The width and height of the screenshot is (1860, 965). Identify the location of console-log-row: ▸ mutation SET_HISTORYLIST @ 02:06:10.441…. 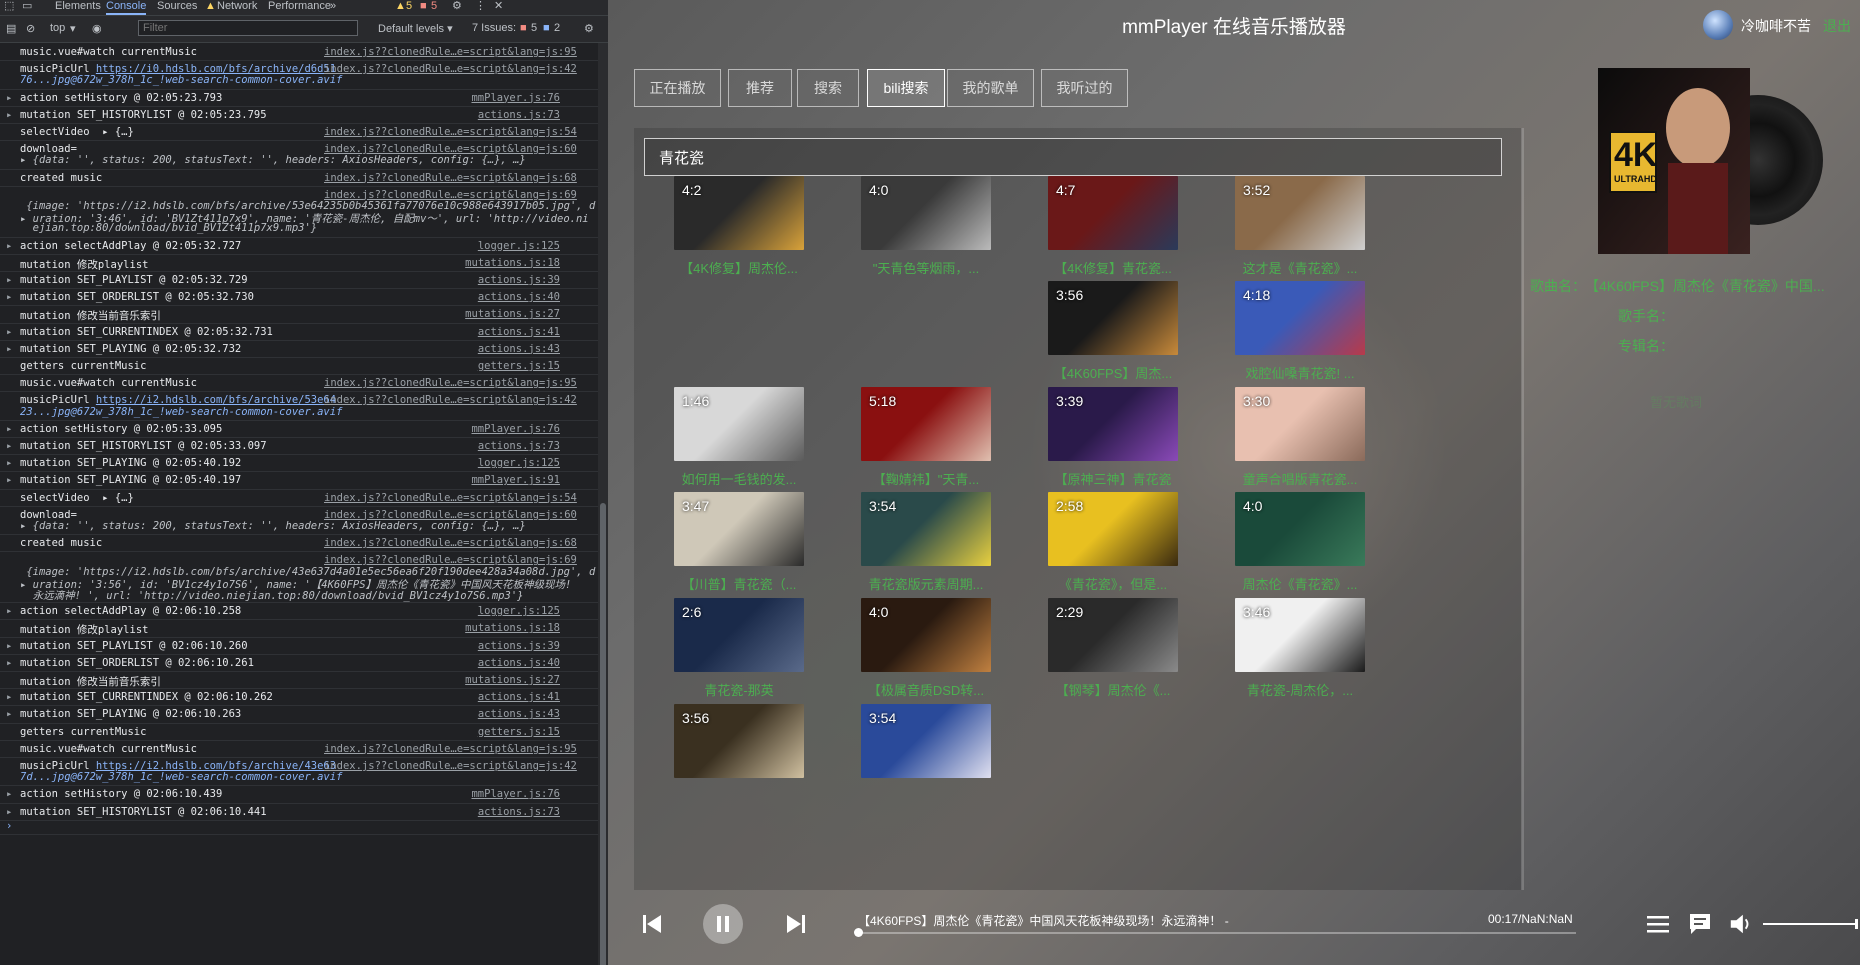
(299, 812).